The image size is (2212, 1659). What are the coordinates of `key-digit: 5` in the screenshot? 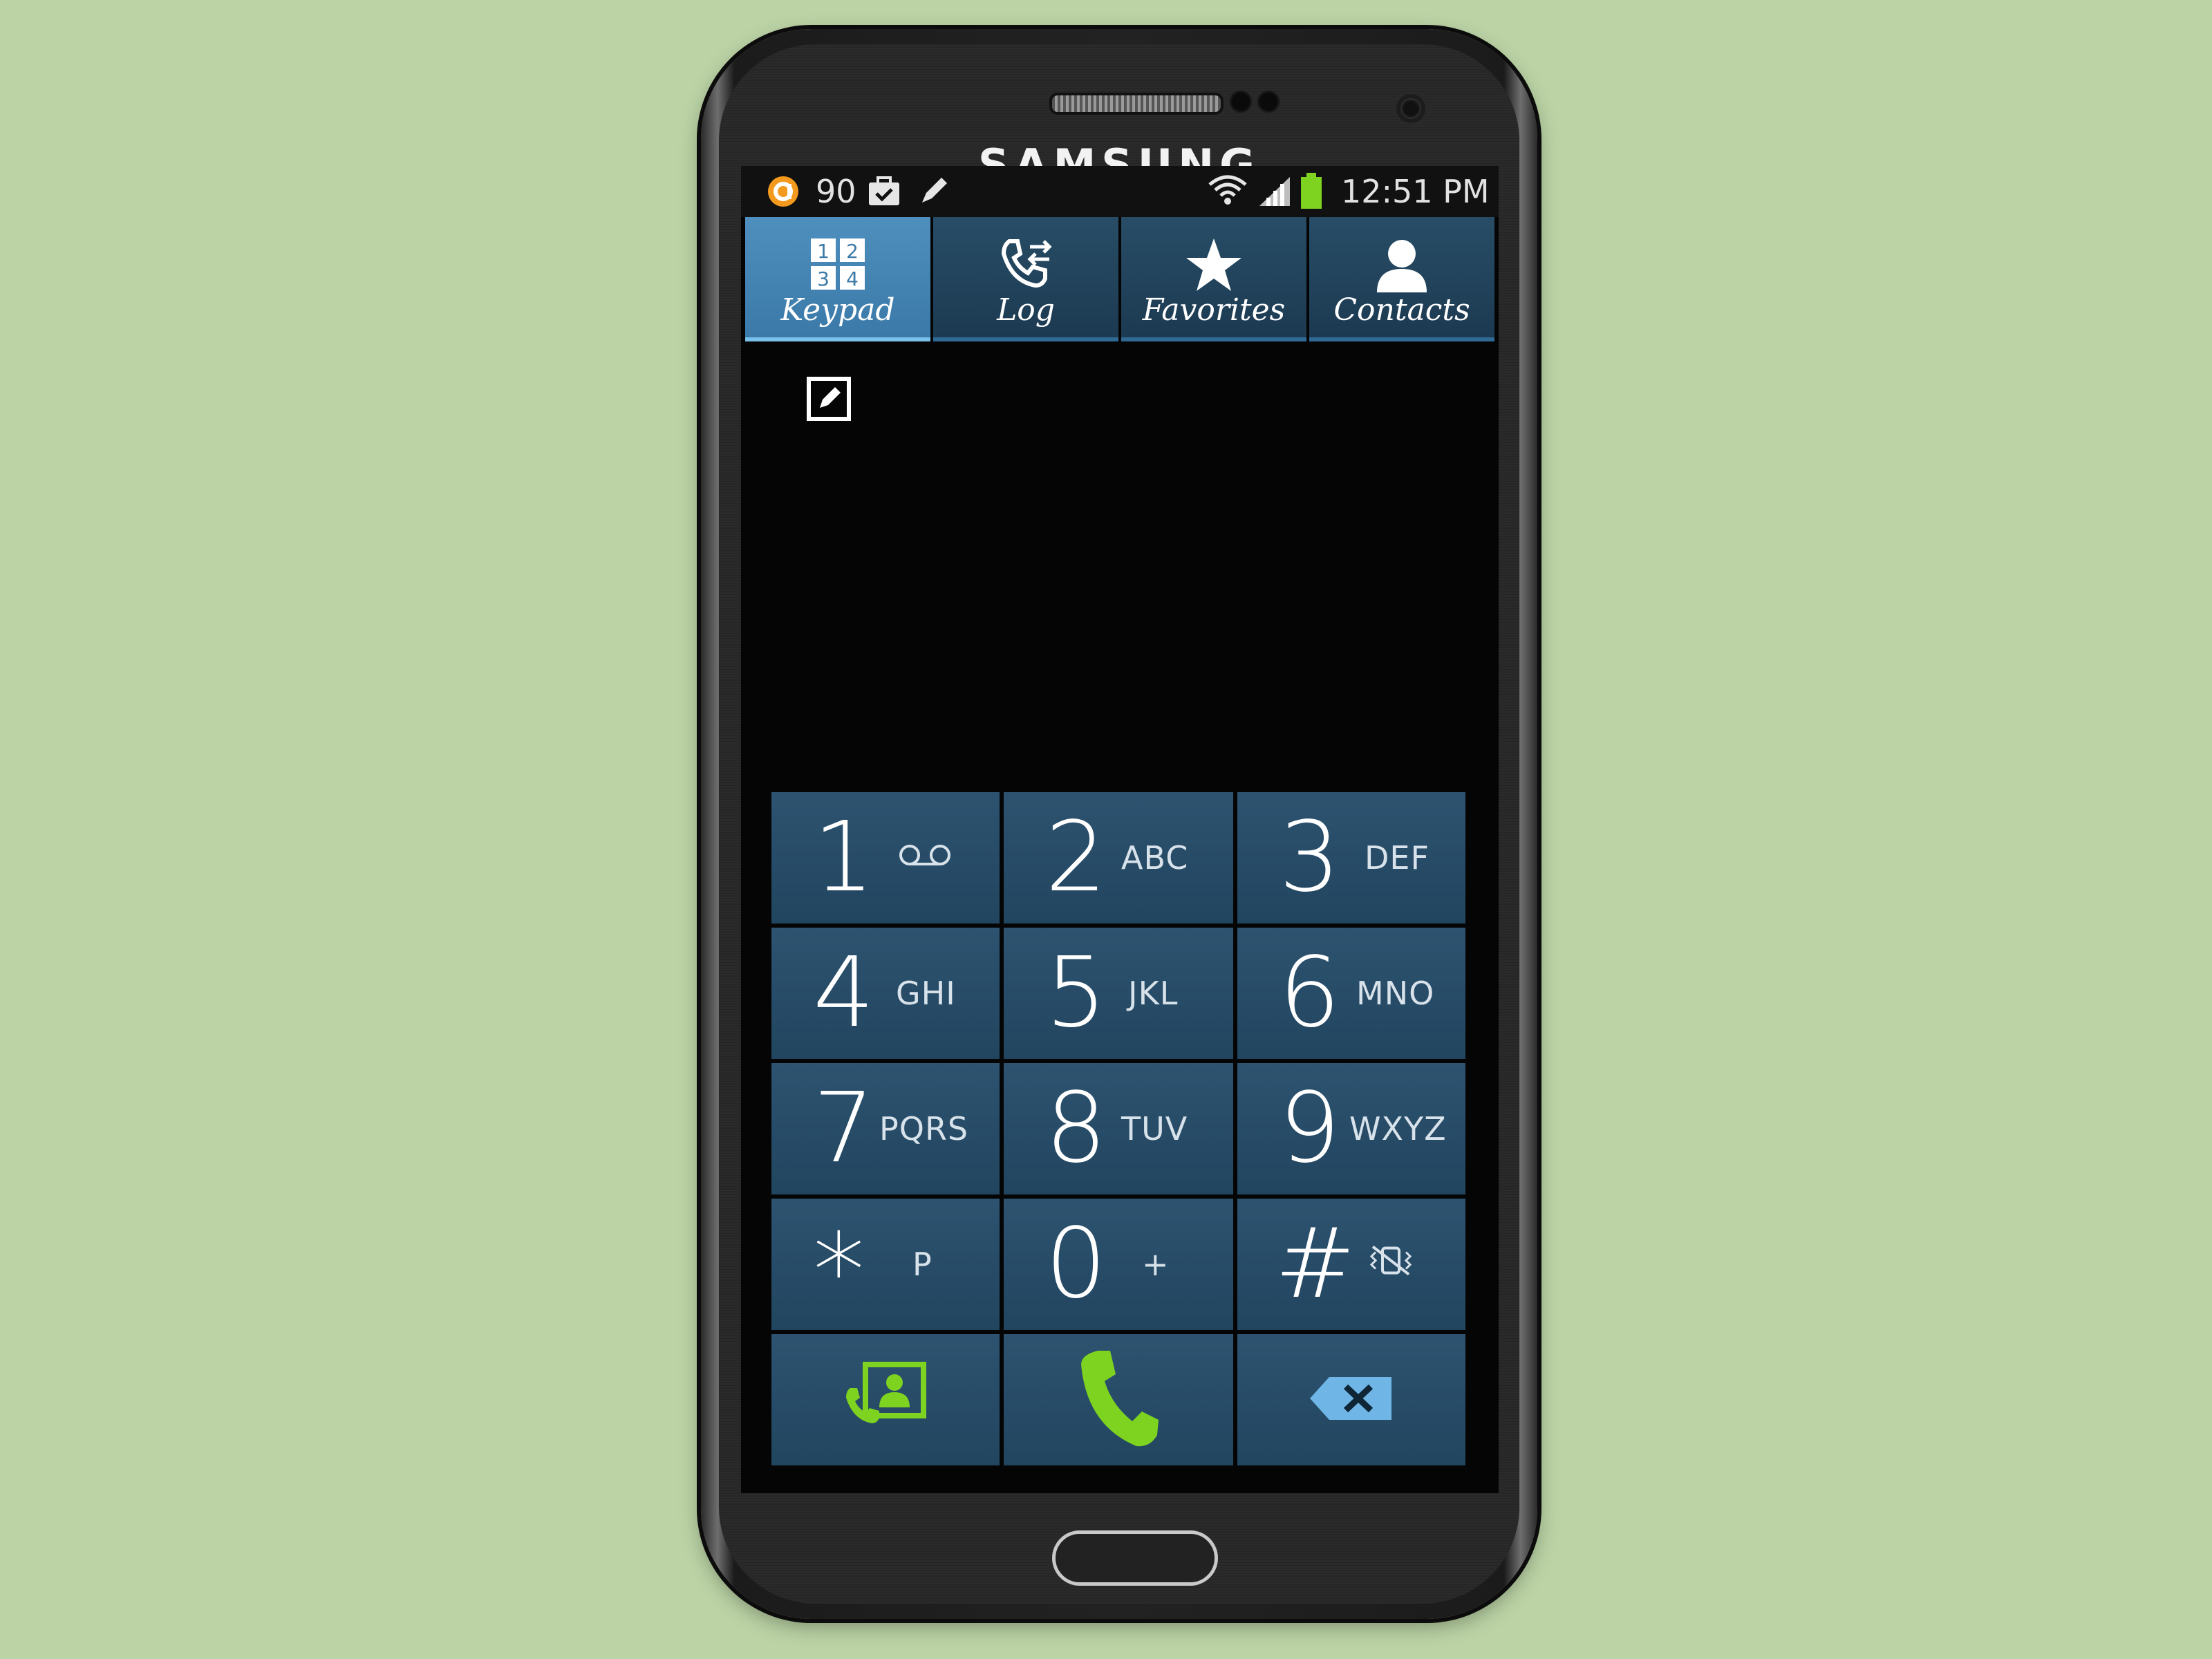 It's located at (1076, 993).